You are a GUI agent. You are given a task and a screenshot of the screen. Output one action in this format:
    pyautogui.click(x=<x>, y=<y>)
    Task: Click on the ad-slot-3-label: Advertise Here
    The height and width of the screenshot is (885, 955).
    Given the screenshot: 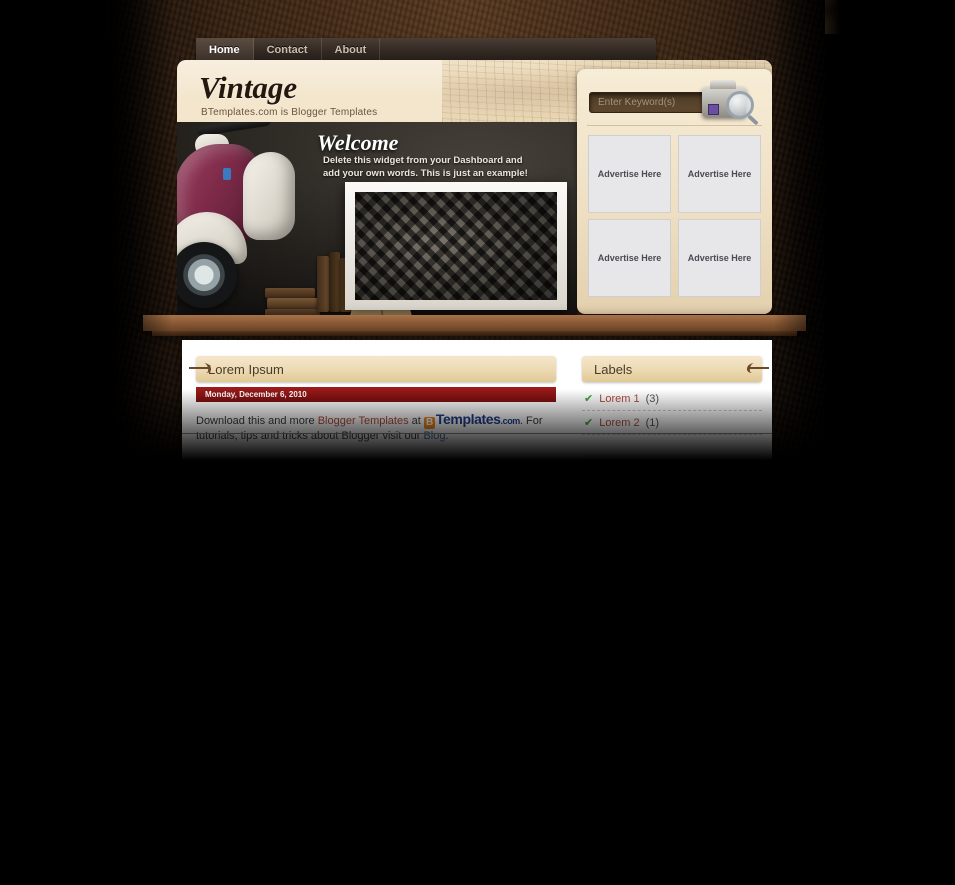 What is the action you would take?
    pyautogui.click(x=629, y=258)
    